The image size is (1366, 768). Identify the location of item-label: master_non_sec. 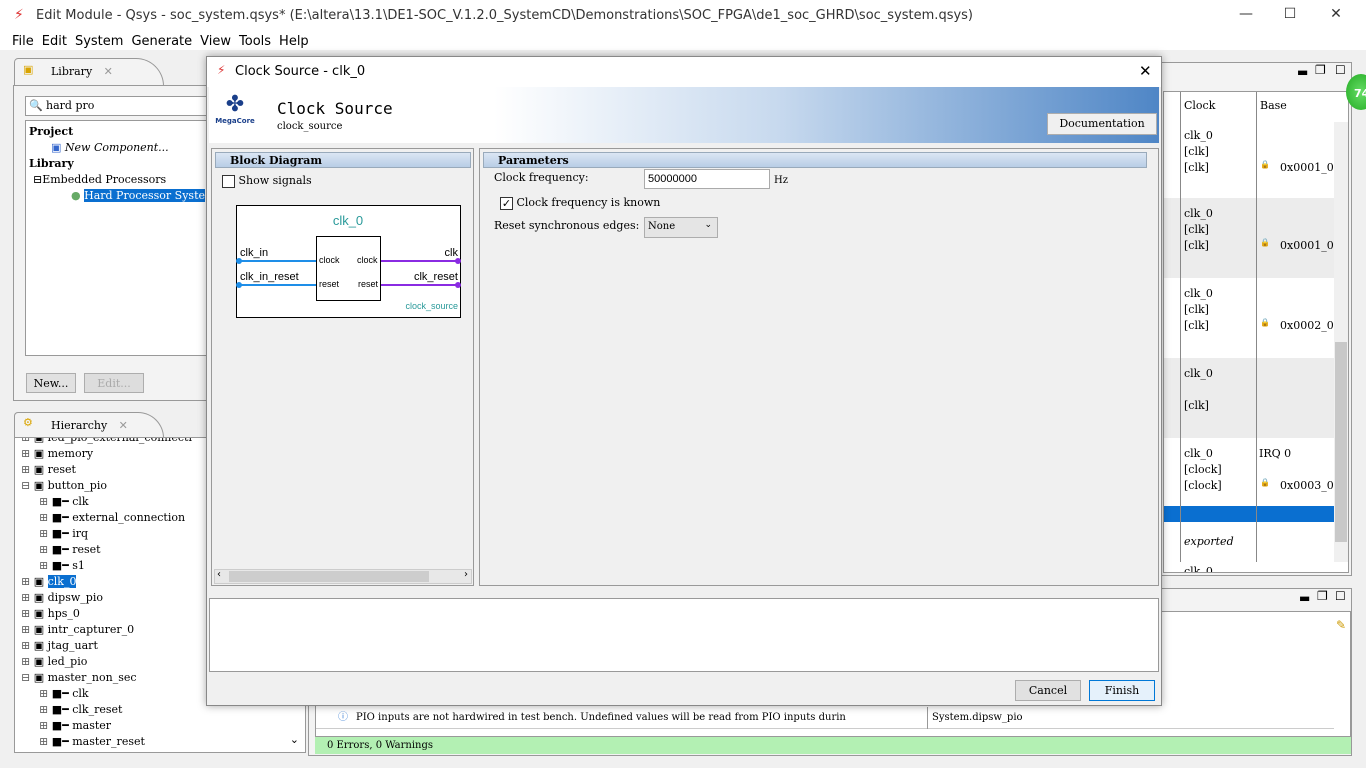
(92, 677).